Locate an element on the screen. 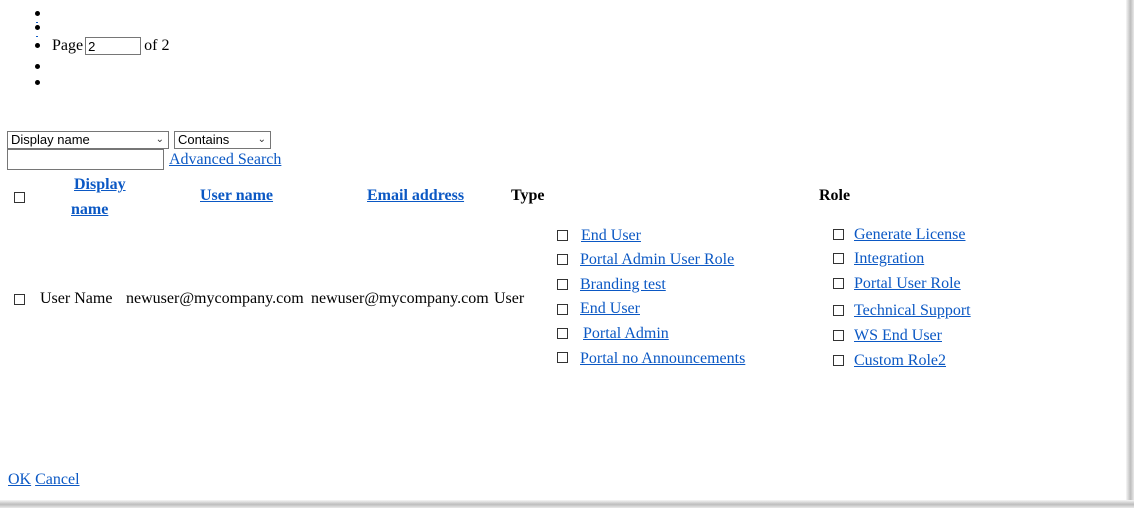  role-link: Technical Support is located at coordinates (912, 311).